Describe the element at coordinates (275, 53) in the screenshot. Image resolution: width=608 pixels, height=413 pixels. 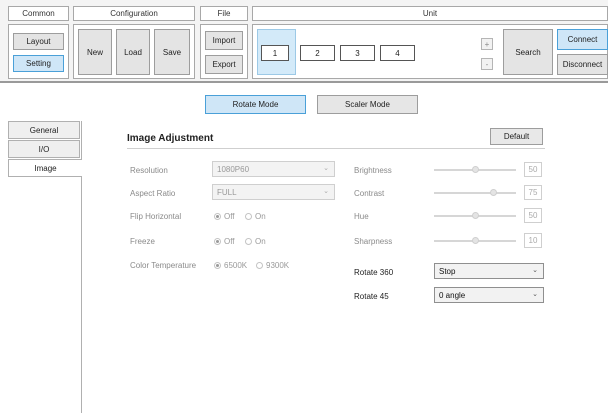
I see `unit-1-button: 1` at that location.